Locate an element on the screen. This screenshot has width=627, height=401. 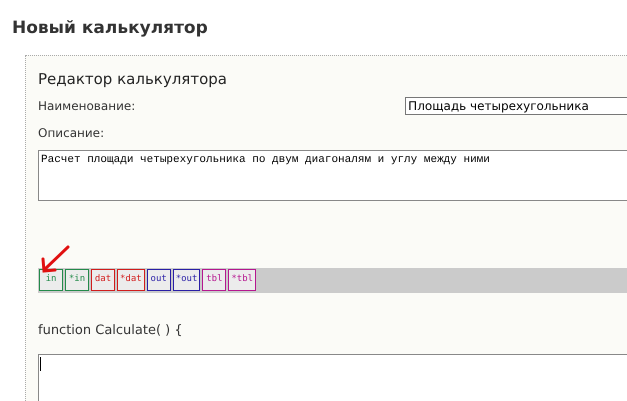
code-field is located at coordinates (332, 377).